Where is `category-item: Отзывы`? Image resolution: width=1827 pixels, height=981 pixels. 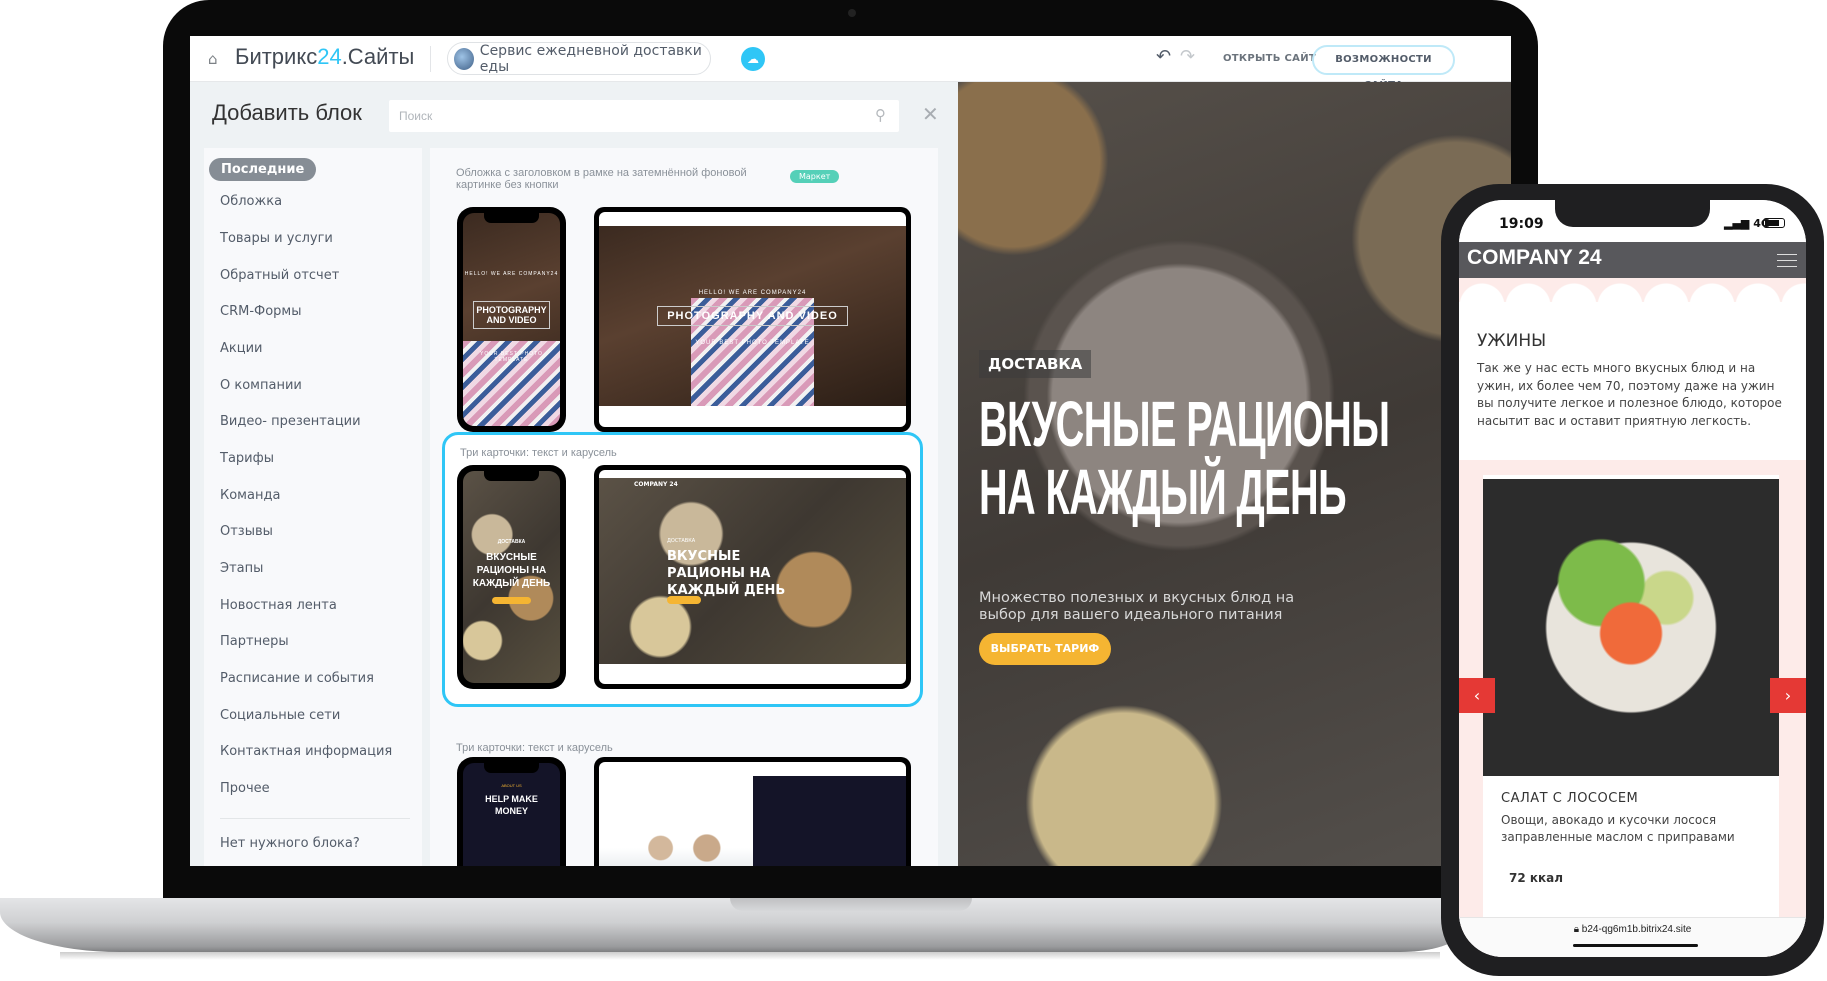 category-item: Отзывы is located at coordinates (246, 531).